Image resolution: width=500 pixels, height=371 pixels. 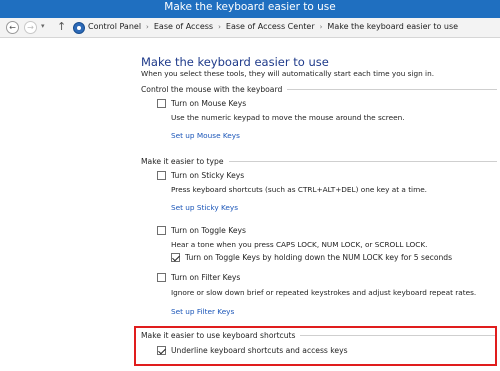 I want to click on breadcrumb-ease-of-access: Ease of Access, so click(x=183, y=26).